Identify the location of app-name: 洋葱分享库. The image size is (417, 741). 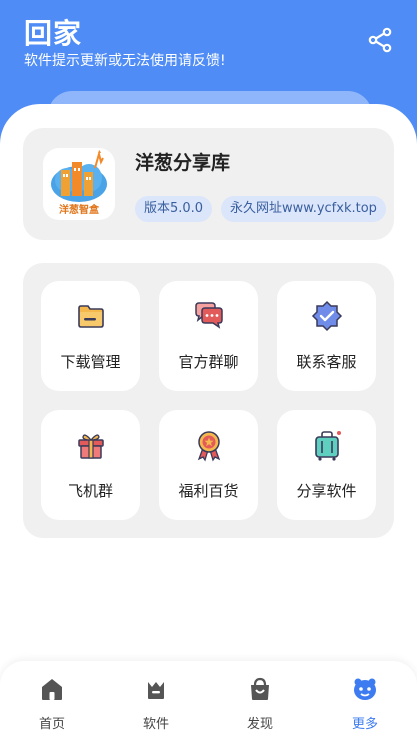
(183, 163).